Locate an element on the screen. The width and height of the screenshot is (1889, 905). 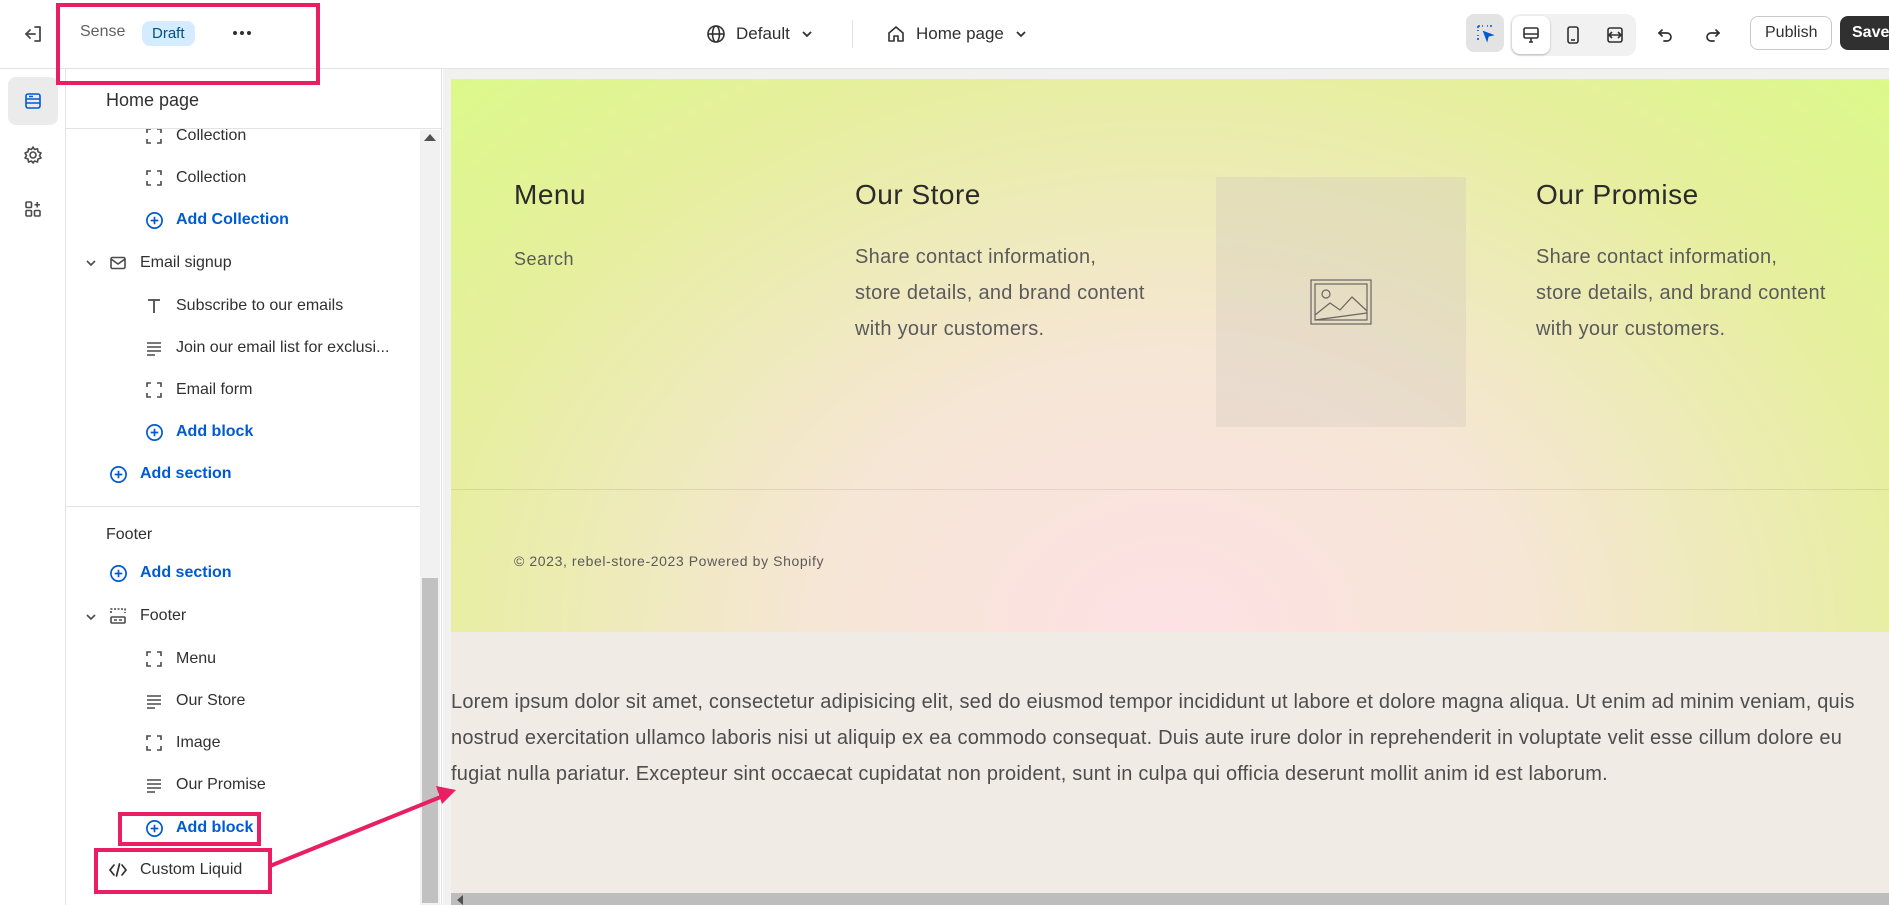
annotation-arrow is located at coordinates (362, 827).